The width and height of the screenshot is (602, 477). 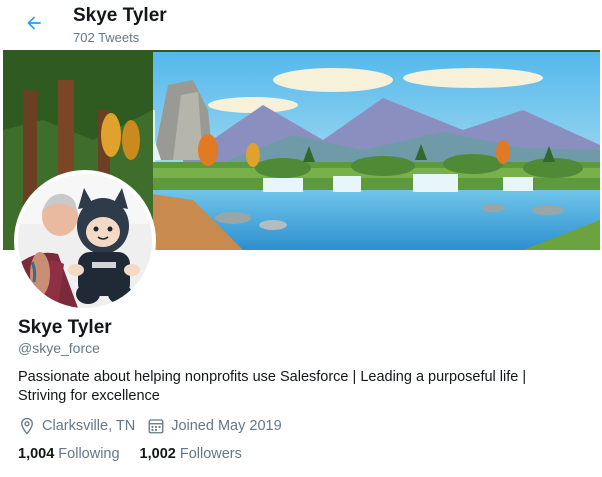 I want to click on joined-date: Joined May 2019, so click(x=214, y=426).